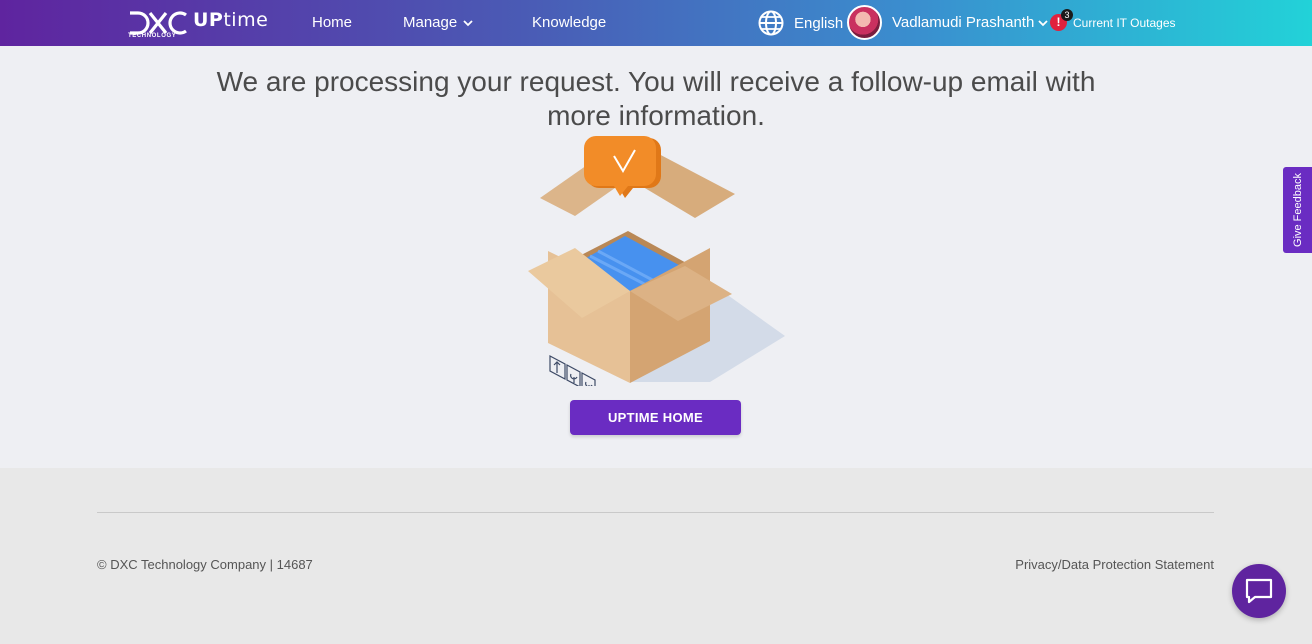 The image size is (1312, 644). I want to click on copyright-text: © DXC Technology Company | 14687, so click(205, 564).